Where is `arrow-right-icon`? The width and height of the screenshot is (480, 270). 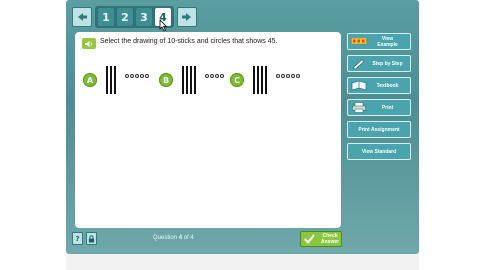 arrow-right-icon is located at coordinates (186, 17).